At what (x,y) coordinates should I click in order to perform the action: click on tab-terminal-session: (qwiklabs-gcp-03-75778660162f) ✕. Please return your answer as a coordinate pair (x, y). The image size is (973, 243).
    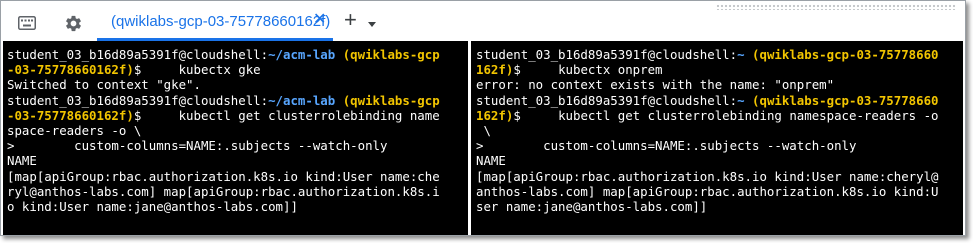
    Looking at the image, I should click on (215, 21).